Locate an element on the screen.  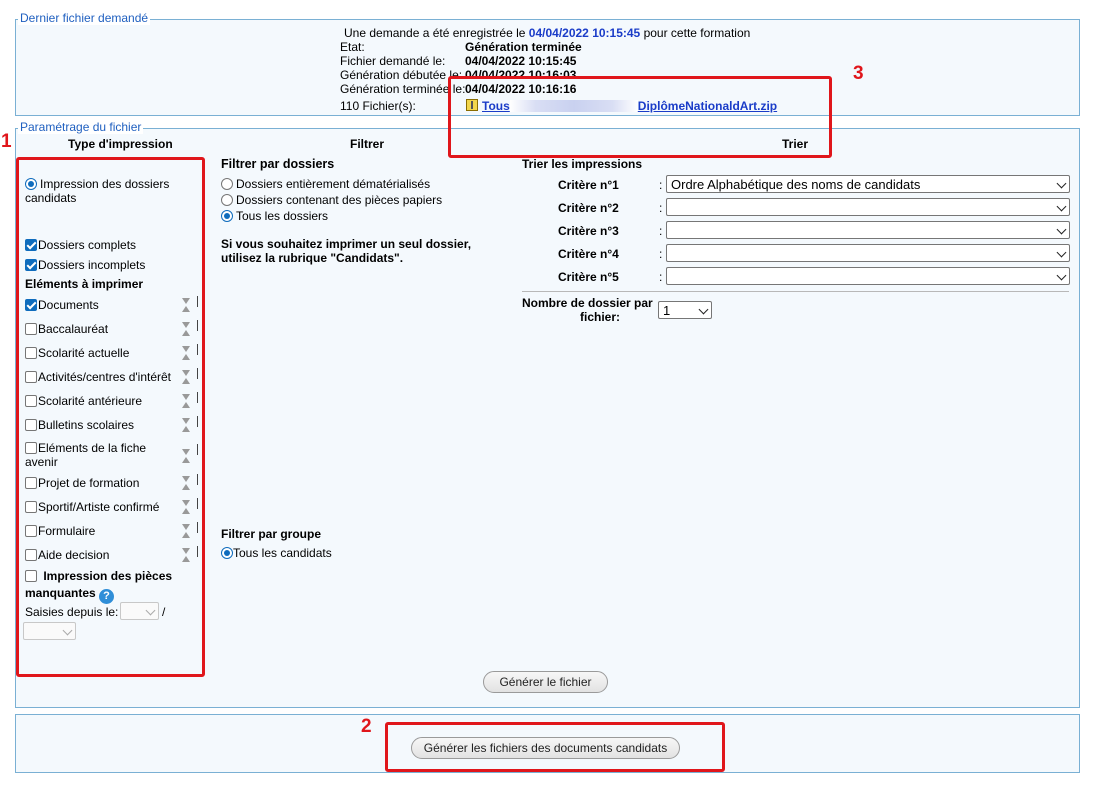
status-label: Etat: is located at coordinates (352, 47).